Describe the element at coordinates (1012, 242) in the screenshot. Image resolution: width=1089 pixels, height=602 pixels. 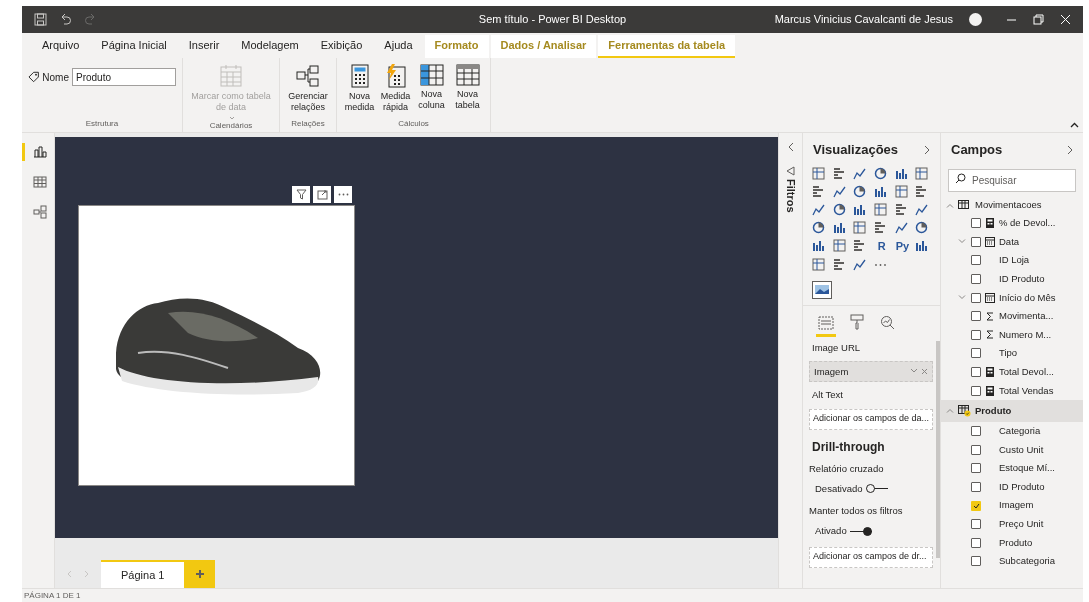
I see `field-row: Data` at that location.